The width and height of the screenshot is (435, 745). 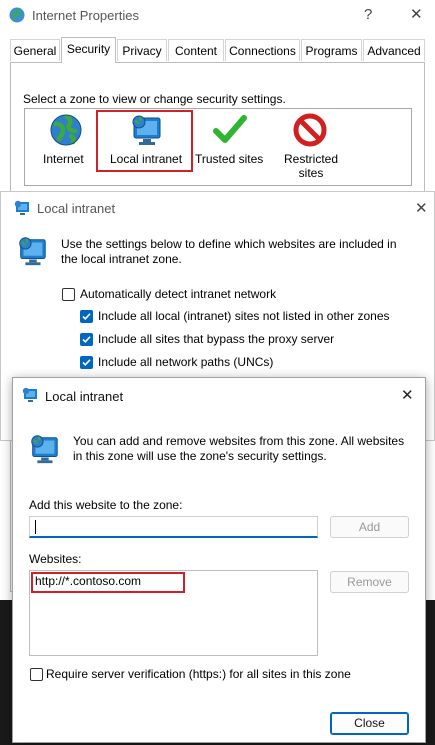 What do you see at coordinates (106, 505) in the screenshot?
I see `add-website-label: Add this website to the zone:` at bounding box center [106, 505].